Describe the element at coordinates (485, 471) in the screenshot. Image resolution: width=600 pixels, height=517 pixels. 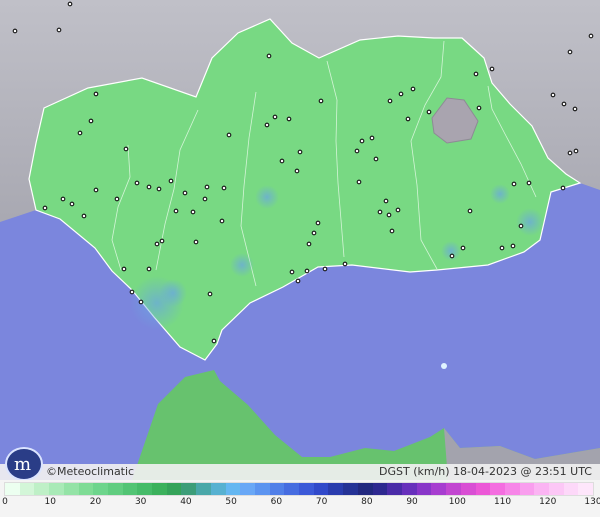
I see `timestamp-status: DGST (km/h) 18-04-2023 @ 23:51 UTC` at that location.